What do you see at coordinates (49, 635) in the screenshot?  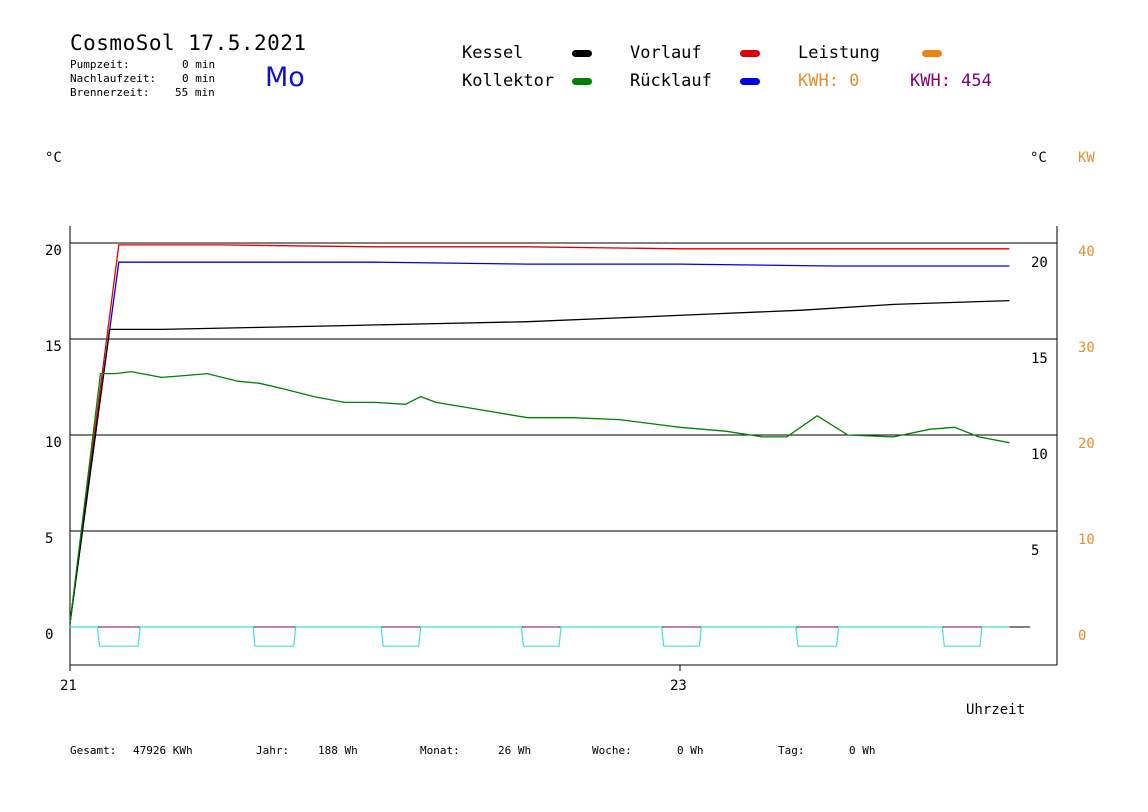 I see `y-tick-left-0: 0` at bounding box center [49, 635].